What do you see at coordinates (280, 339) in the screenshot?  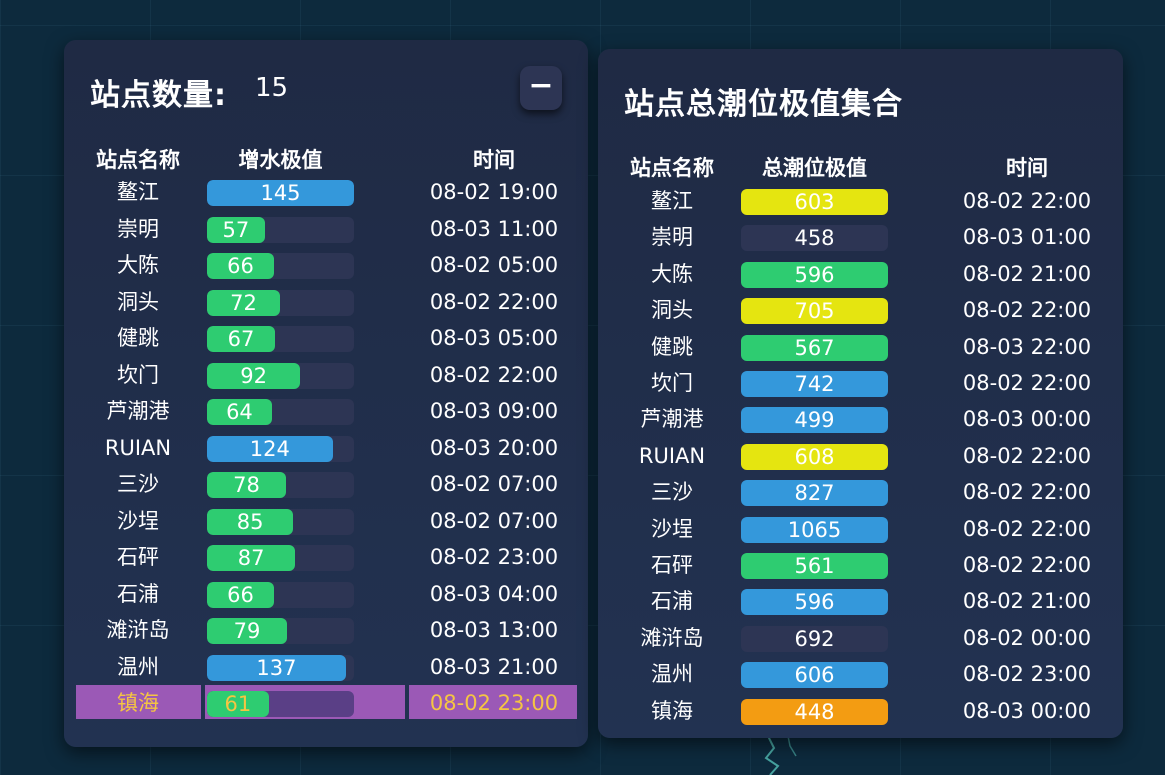 I see `surge-bar: 67` at bounding box center [280, 339].